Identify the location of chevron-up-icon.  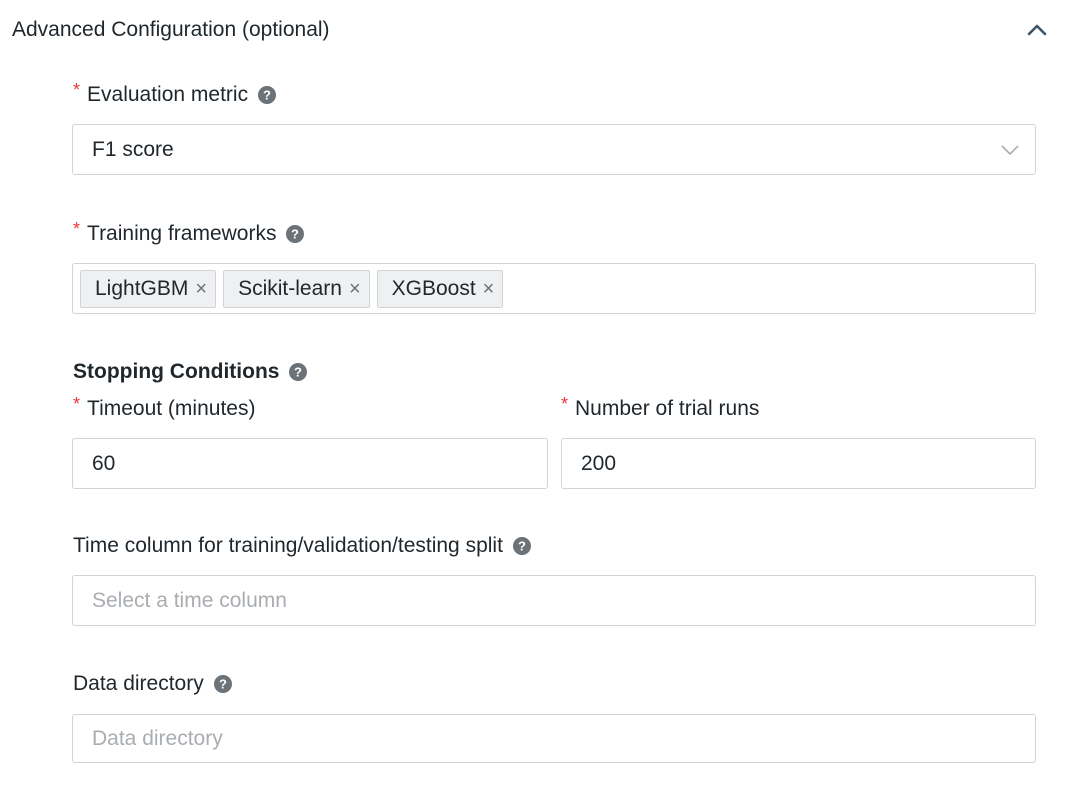
(1037, 30).